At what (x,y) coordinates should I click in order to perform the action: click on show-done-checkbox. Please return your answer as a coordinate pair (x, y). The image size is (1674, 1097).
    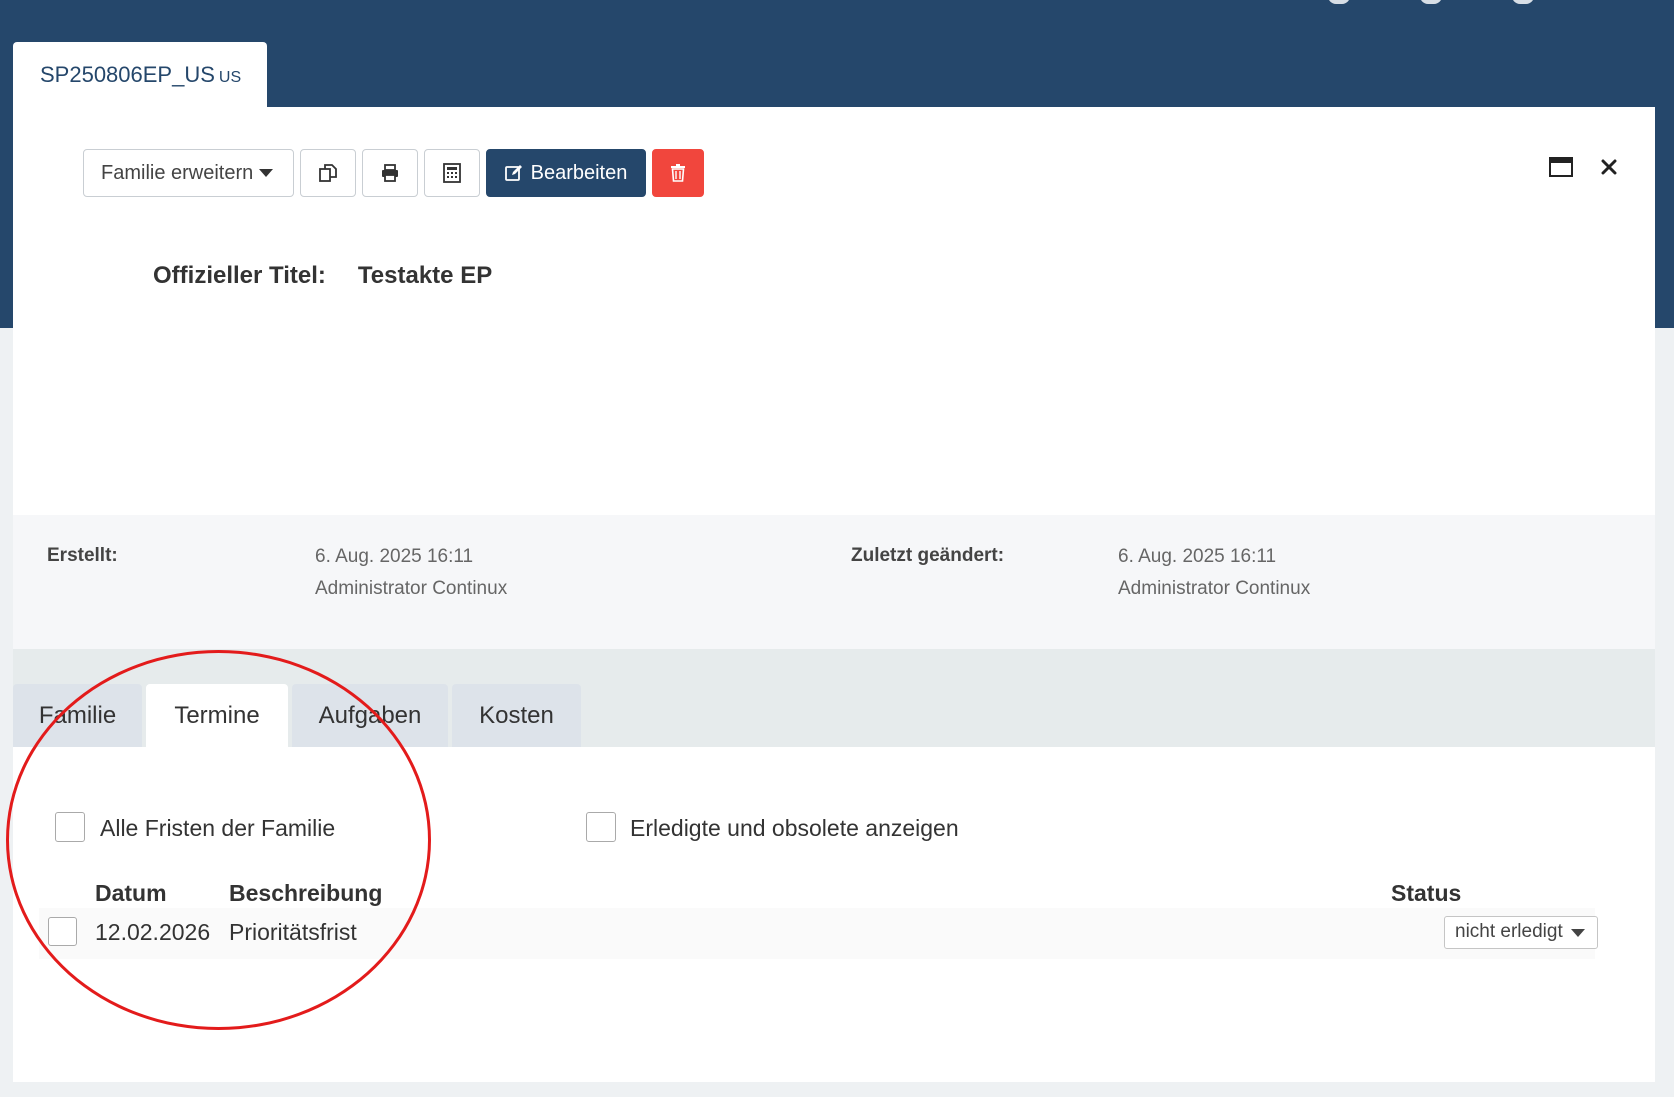
    Looking at the image, I should click on (601, 827).